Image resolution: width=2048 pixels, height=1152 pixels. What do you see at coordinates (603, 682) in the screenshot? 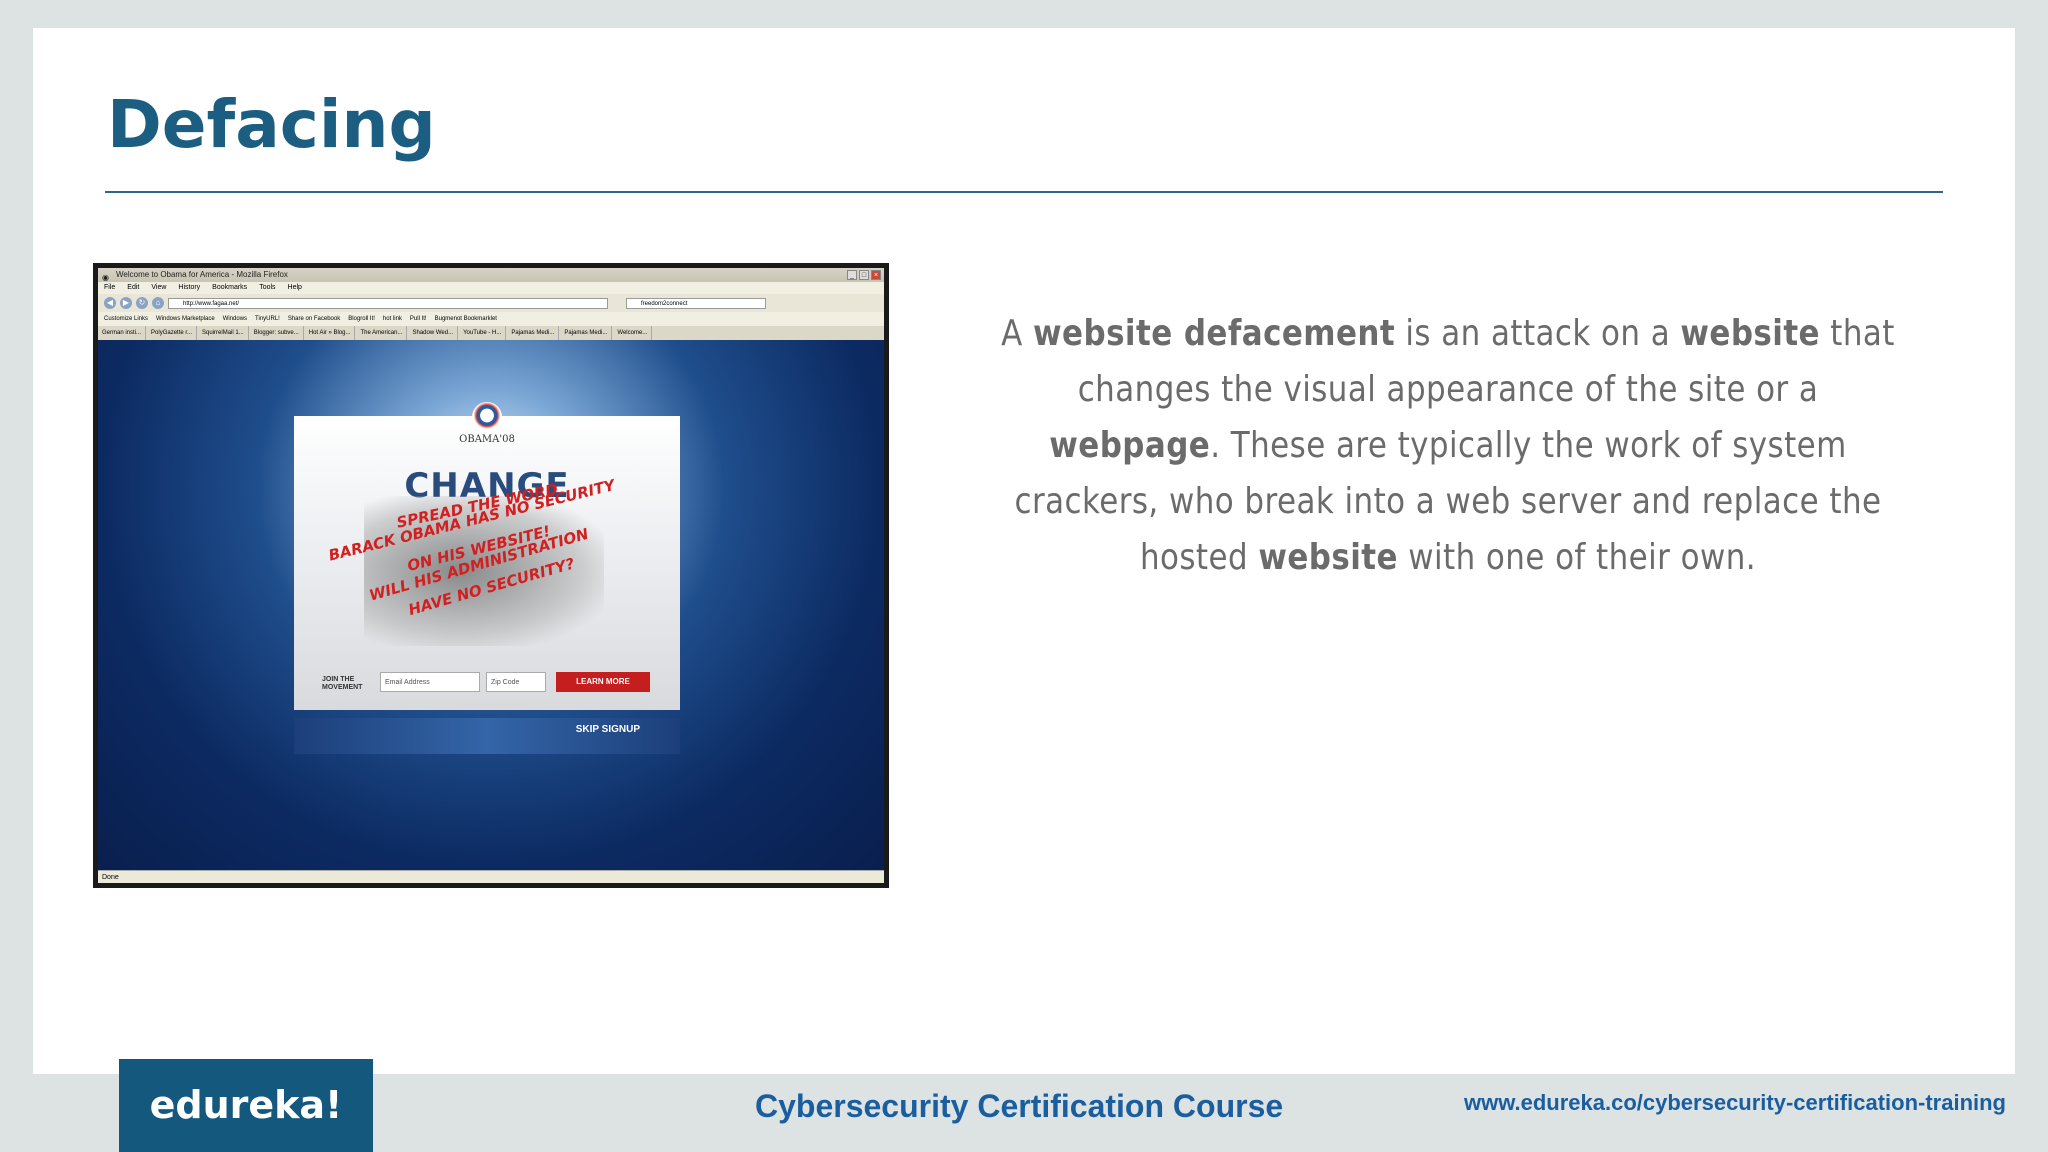
I see `learn-more-button: LEARN MORE` at bounding box center [603, 682].